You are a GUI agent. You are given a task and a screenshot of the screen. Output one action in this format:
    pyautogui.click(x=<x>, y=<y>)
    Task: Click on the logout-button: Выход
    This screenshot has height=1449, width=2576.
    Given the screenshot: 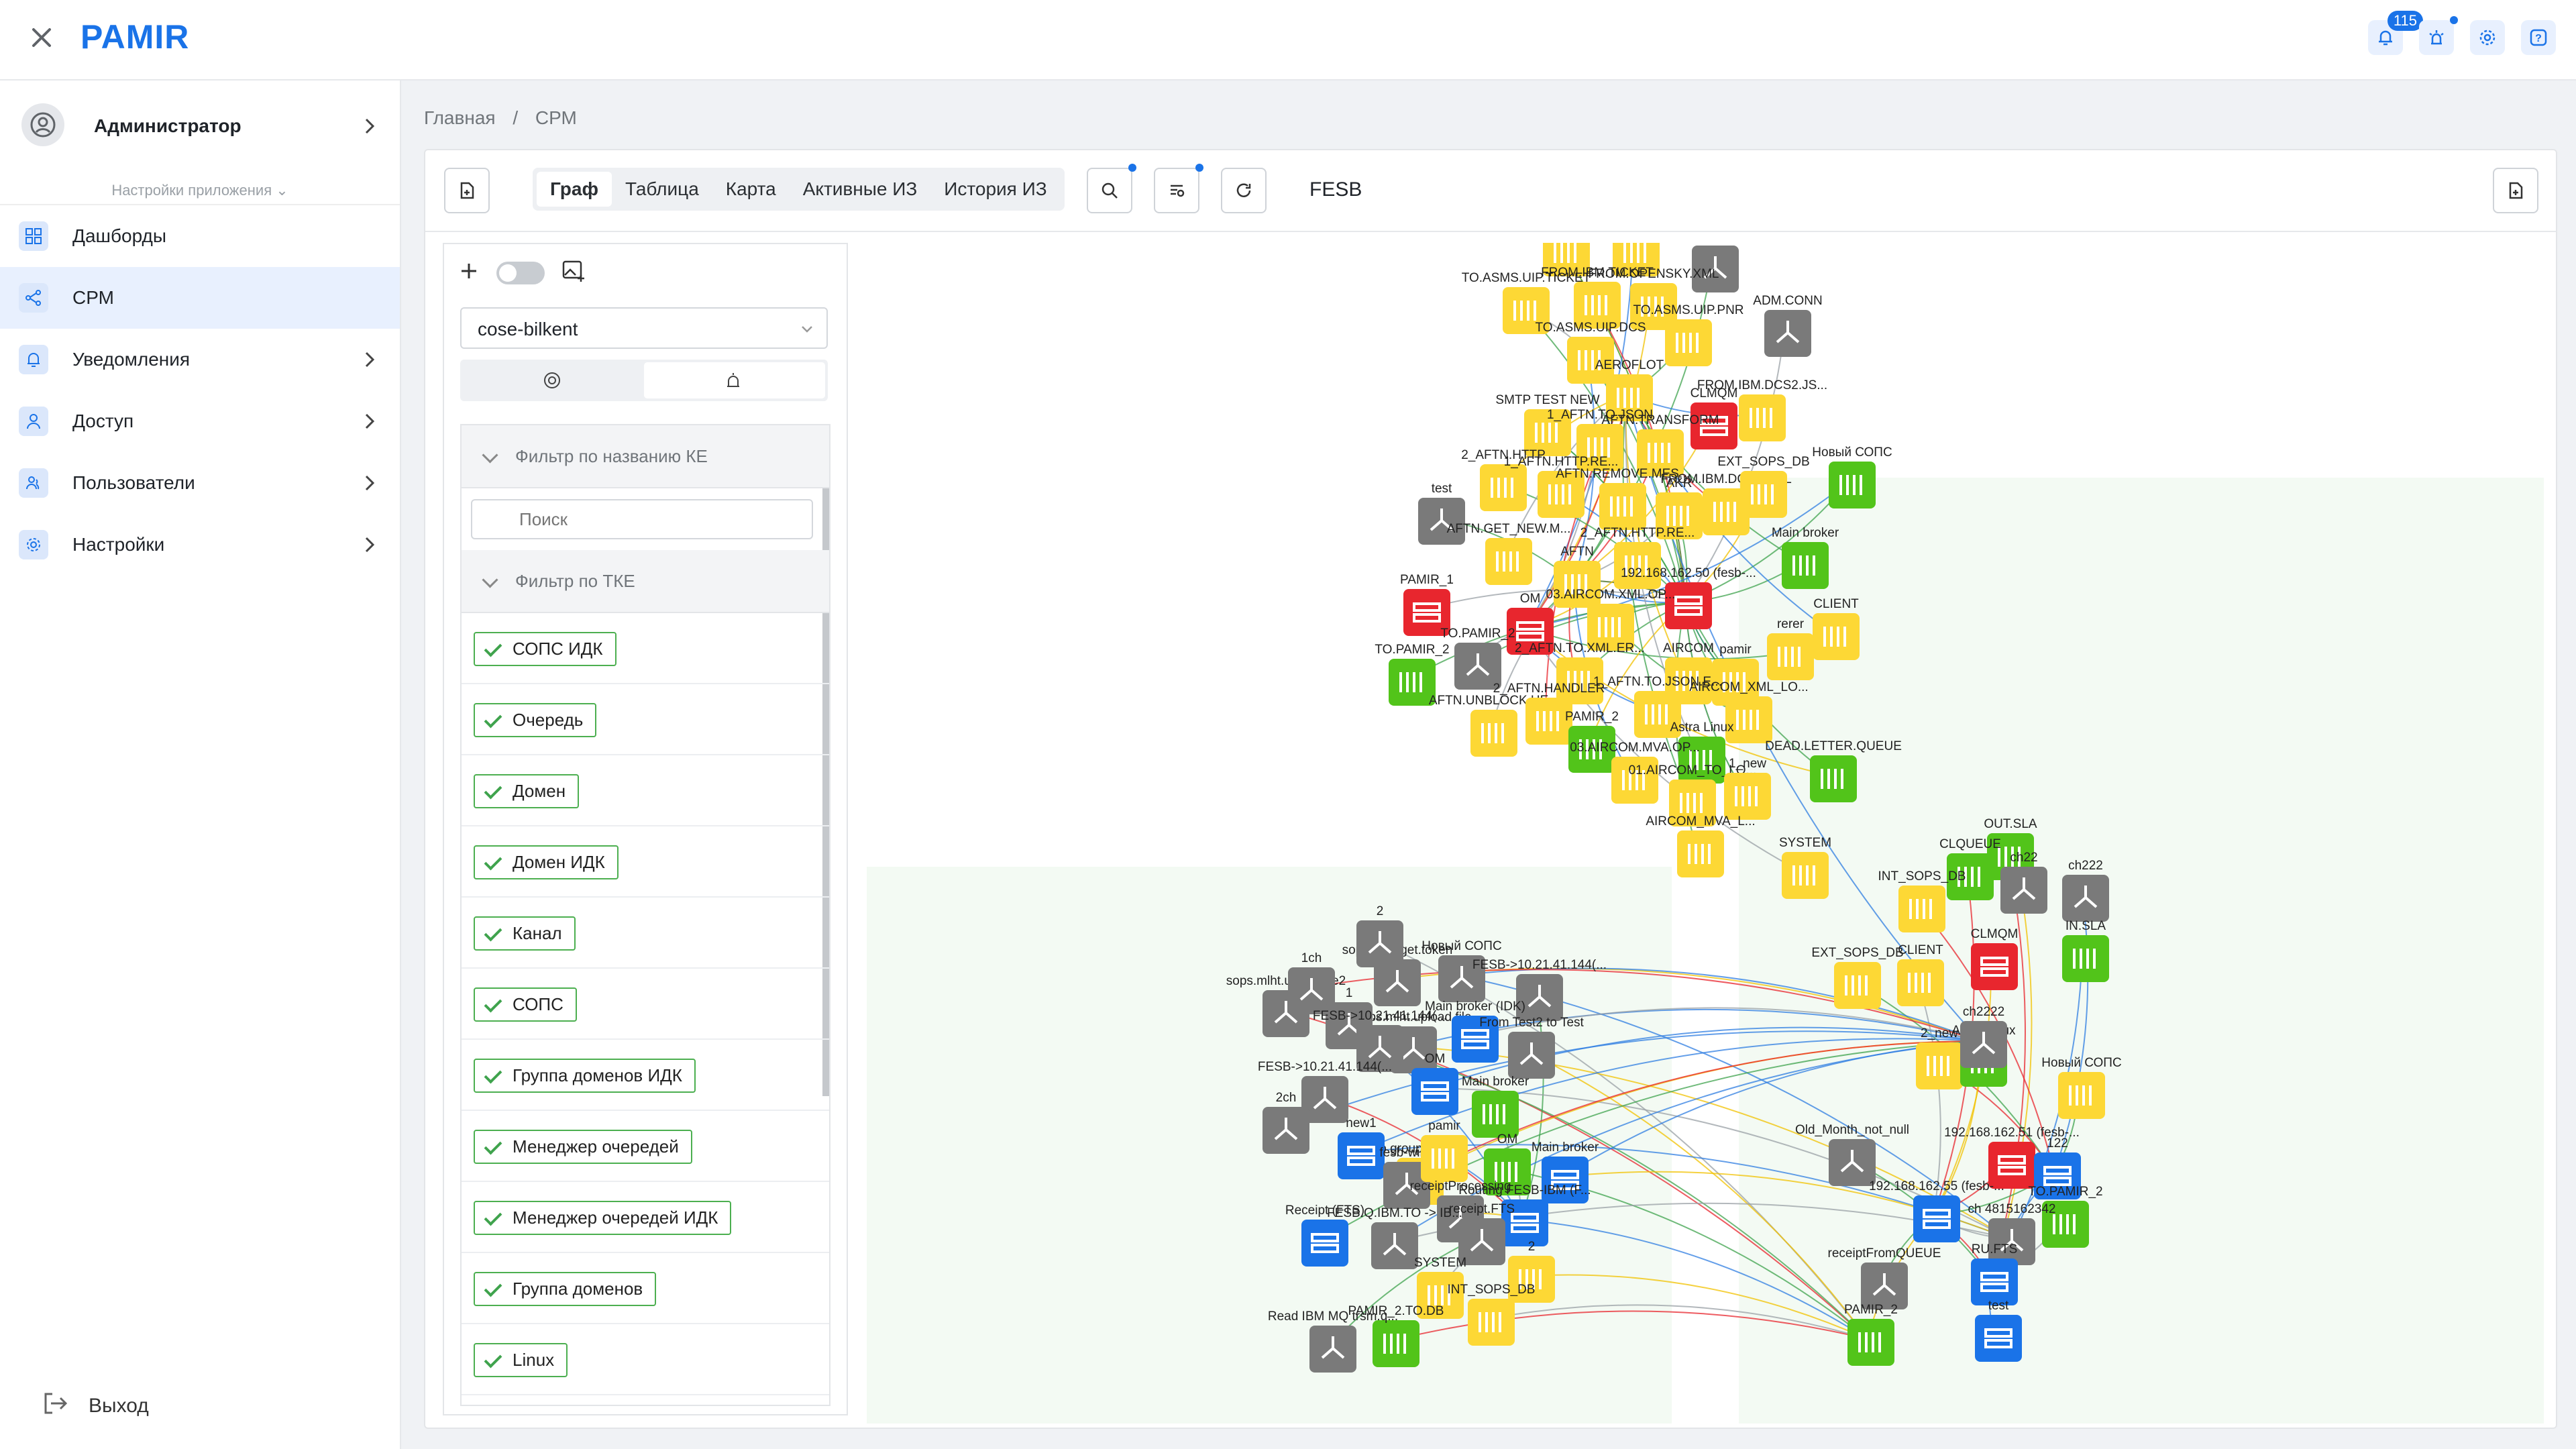 What is the action you would take?
    pyautogui.click(x=94, y=1406)
    